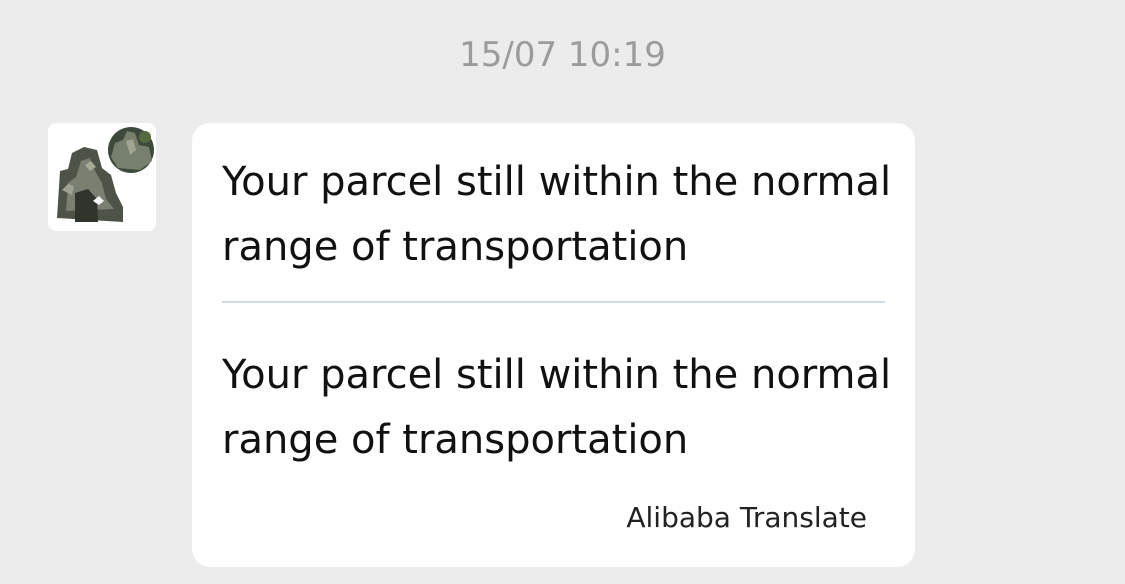 The image size is (1125, 584). Describe the element at coordinates (746, 517) in the screenshot. I see `translation-provider-label: Alibaba Translate` at that location.